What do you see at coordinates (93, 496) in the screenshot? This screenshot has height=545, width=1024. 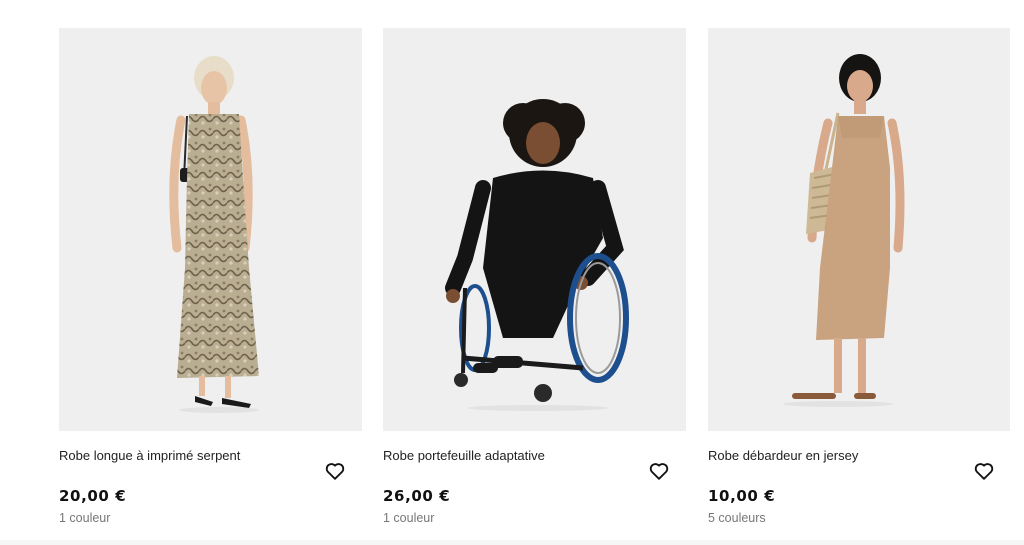 I see `product-price: 20,00 €` at bounding box center [93, 496].